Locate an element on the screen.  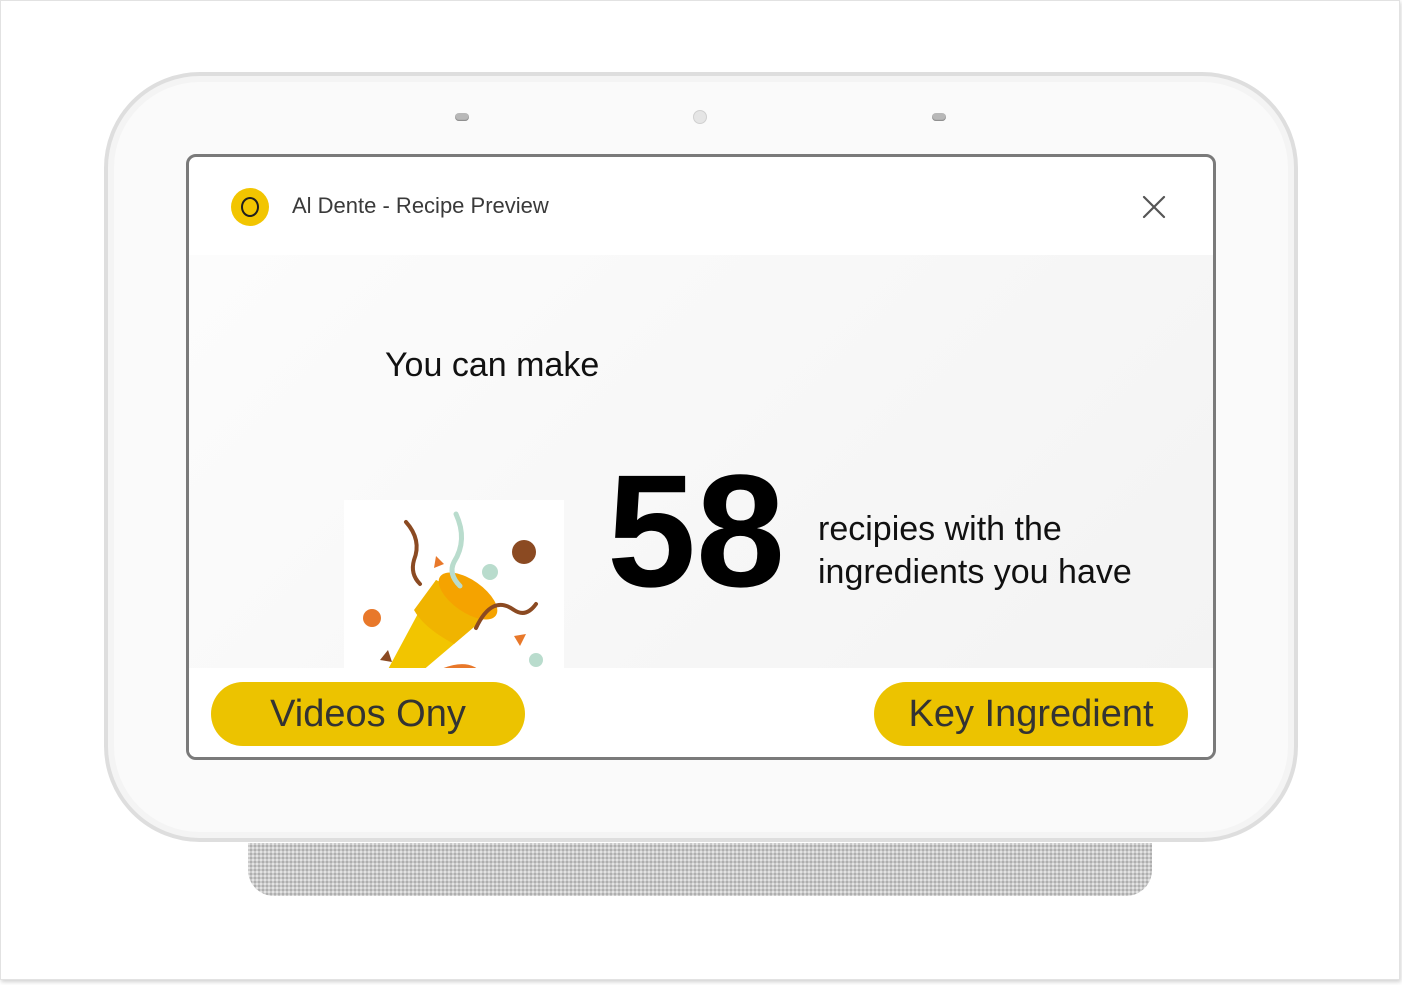
result-description-line2: ingredients you have is located at coordinates (975, 572).